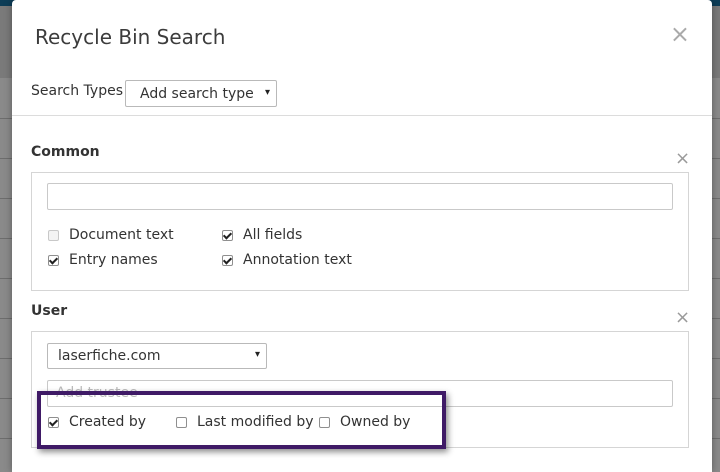 The image size is (720, 472). What do you see at coordinates (49, 311) in the screenshot?
I see `user-section-title: User` at bounding box center [49, 311].